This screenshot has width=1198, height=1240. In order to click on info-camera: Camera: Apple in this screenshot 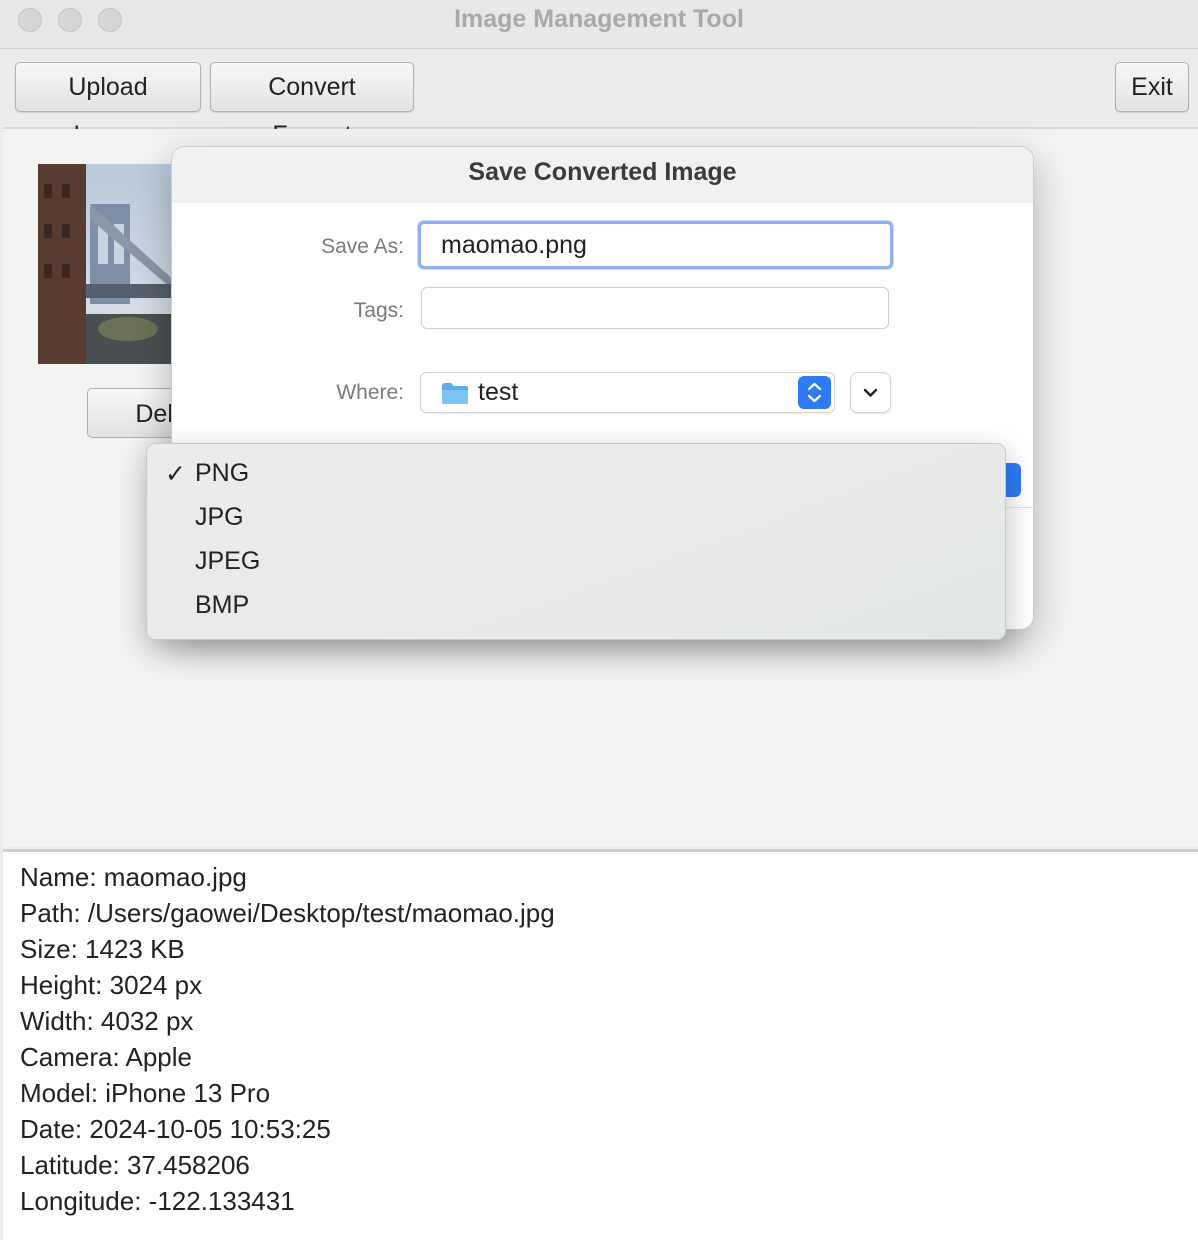, I will do `click(106, 1057)`.